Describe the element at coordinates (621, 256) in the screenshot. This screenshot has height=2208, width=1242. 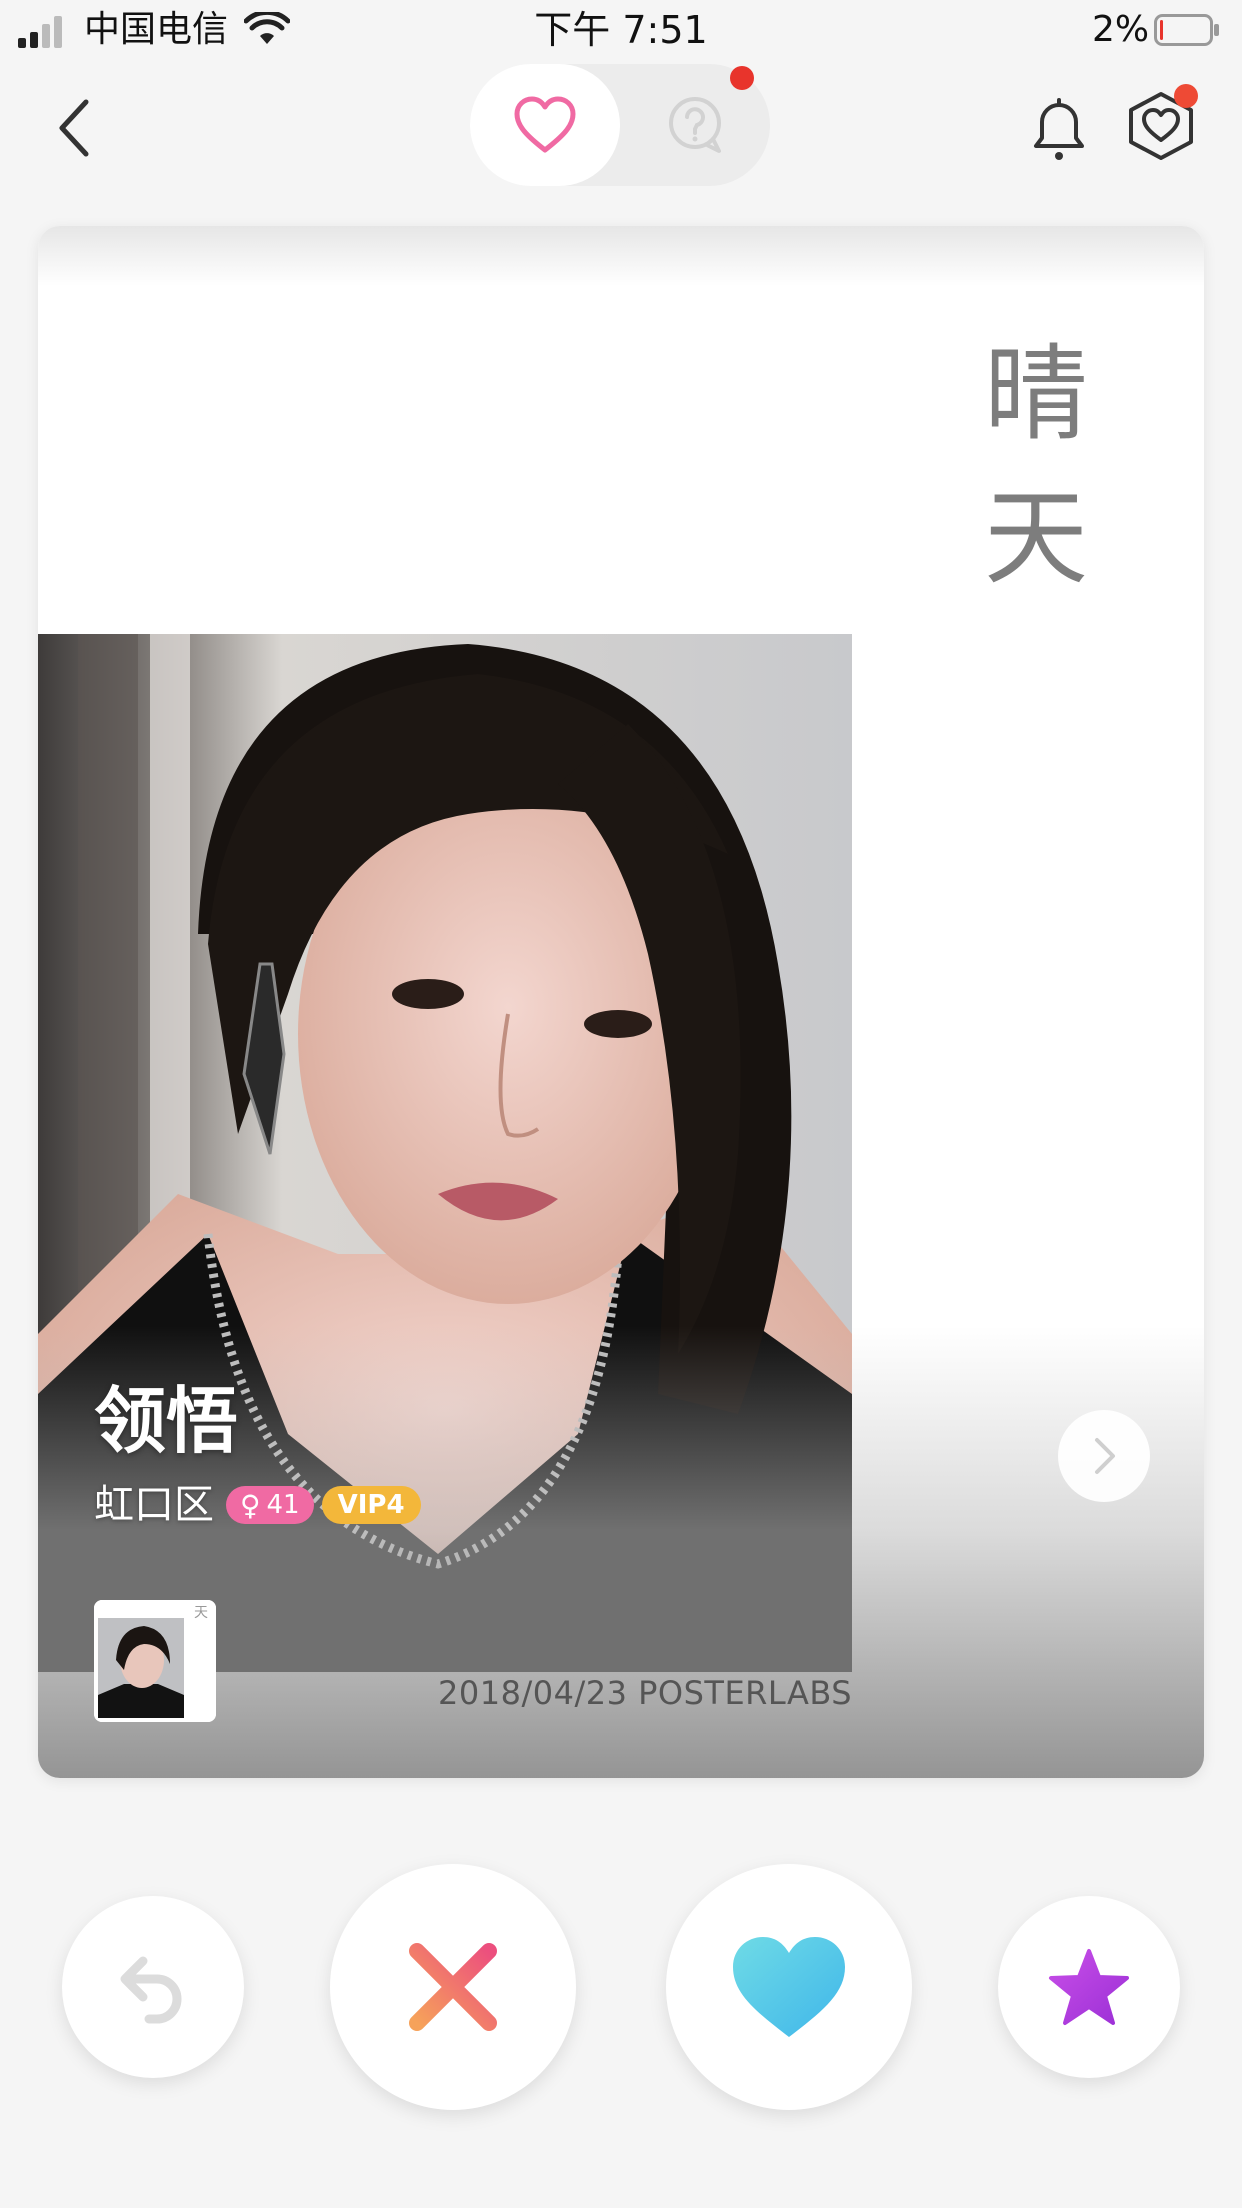
I see `card-top-shade` at that location.